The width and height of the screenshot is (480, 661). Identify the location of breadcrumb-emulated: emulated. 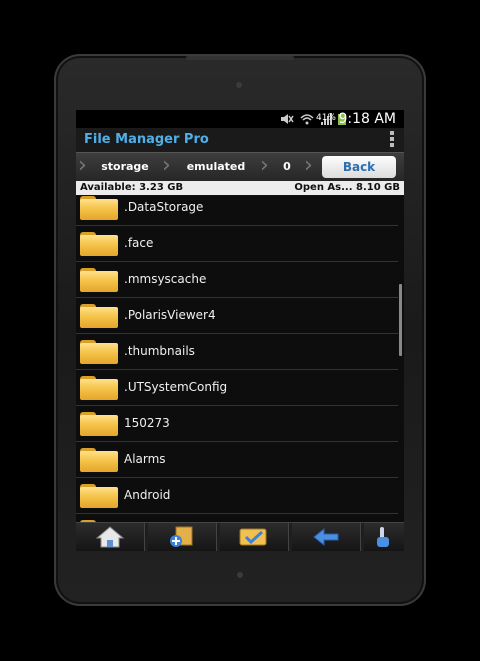
(216, 167).